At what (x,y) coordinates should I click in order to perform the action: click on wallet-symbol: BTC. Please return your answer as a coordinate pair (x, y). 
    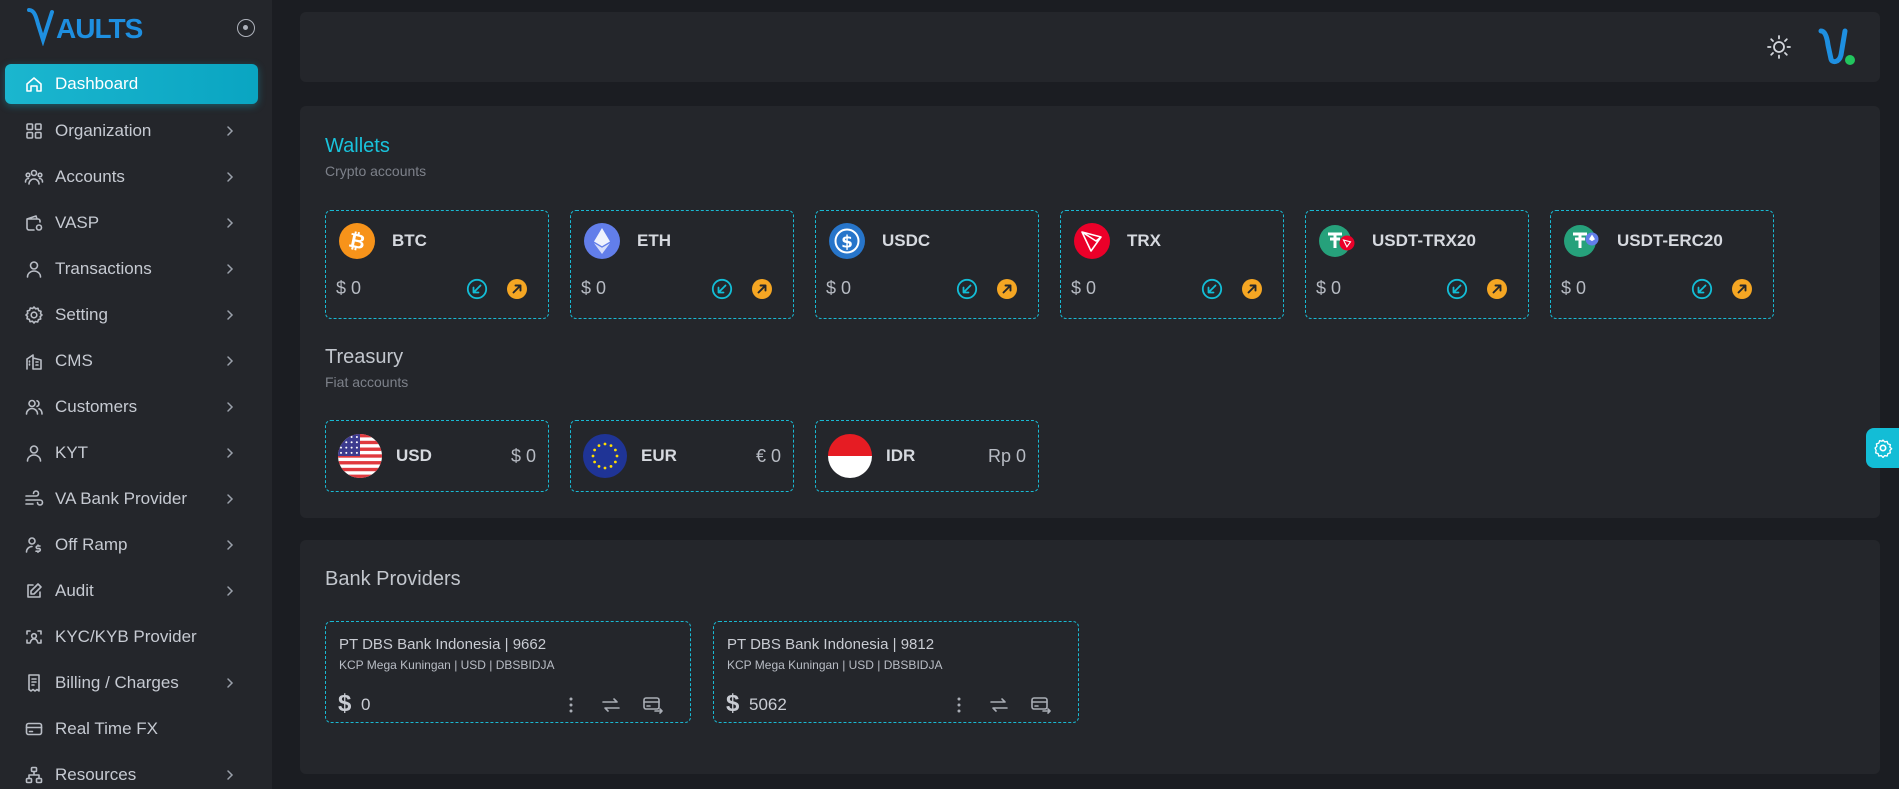
    Looking at the image, I should click on (409, 240).